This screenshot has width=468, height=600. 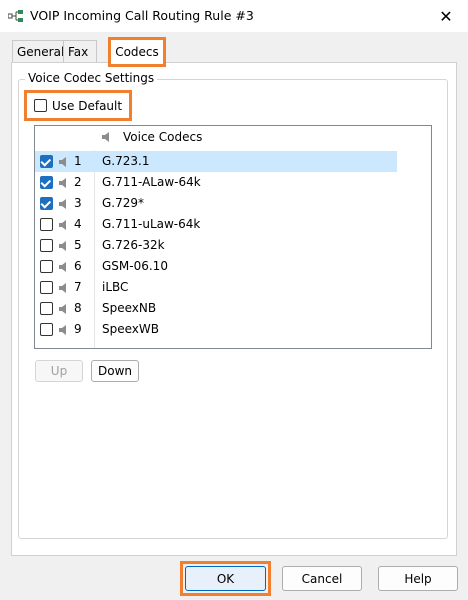 I want to click on codec-priority-number: 9, so click(x=78, y=329).